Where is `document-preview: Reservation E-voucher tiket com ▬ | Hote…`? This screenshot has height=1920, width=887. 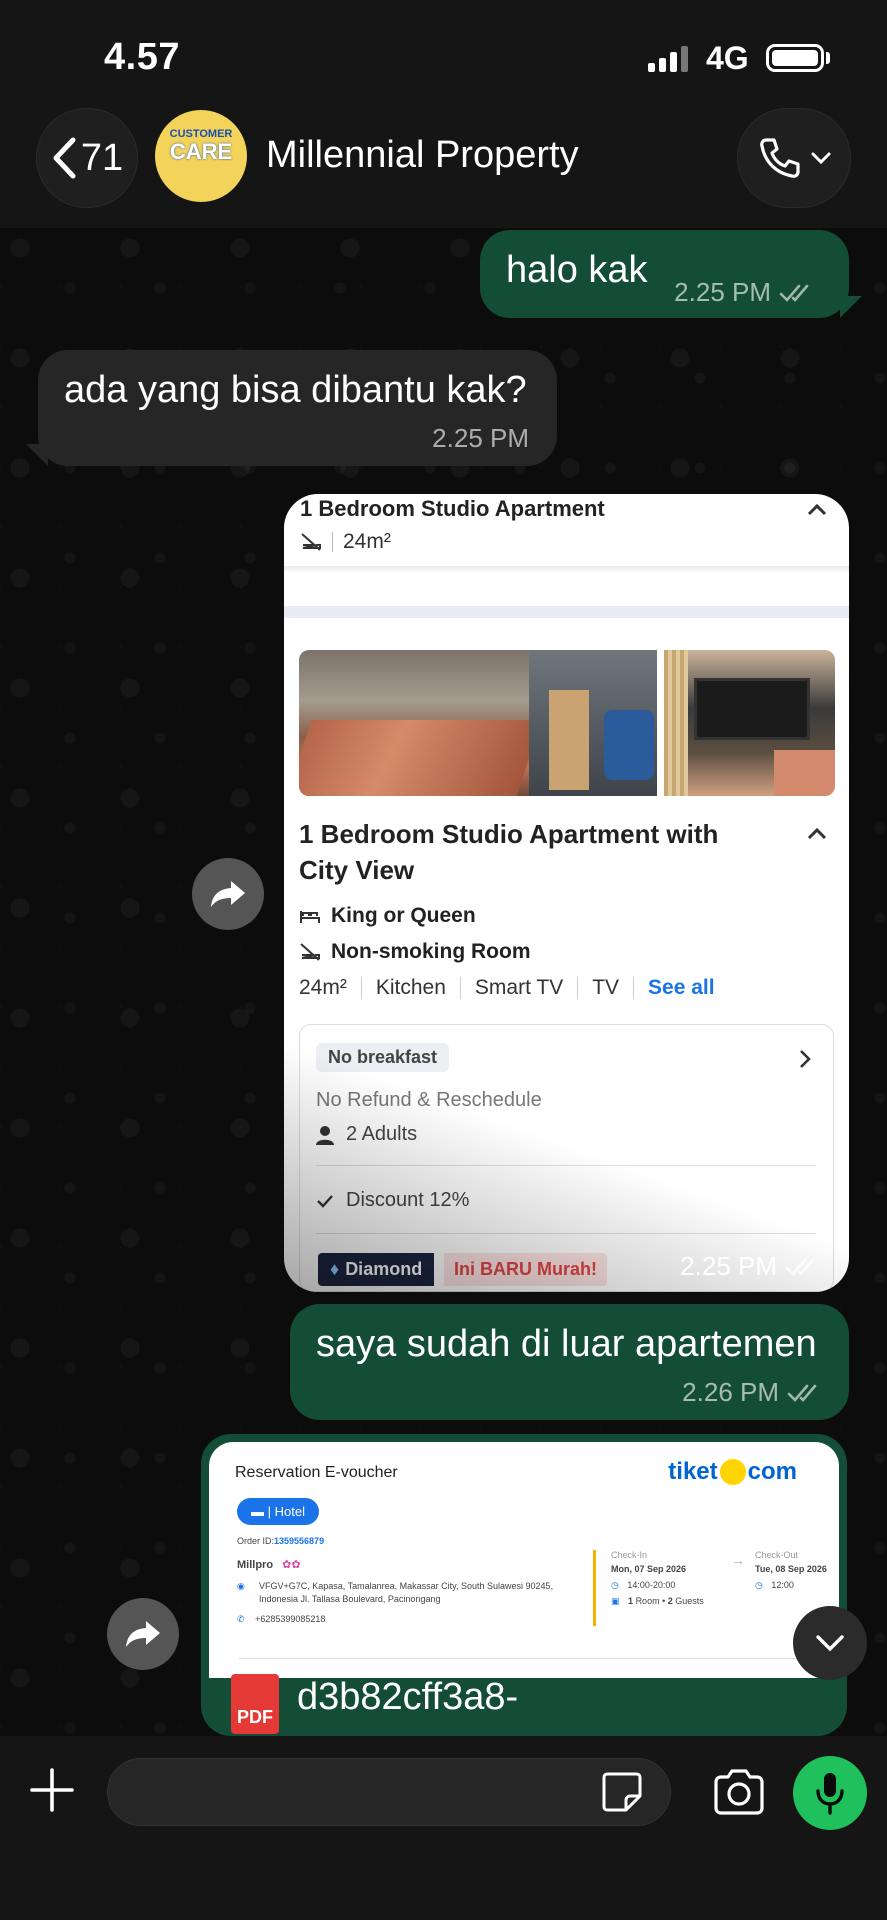
document-preview: Reservation E-voucher tiket com ▬ | Hote… is located at coordinates (524, 1560).